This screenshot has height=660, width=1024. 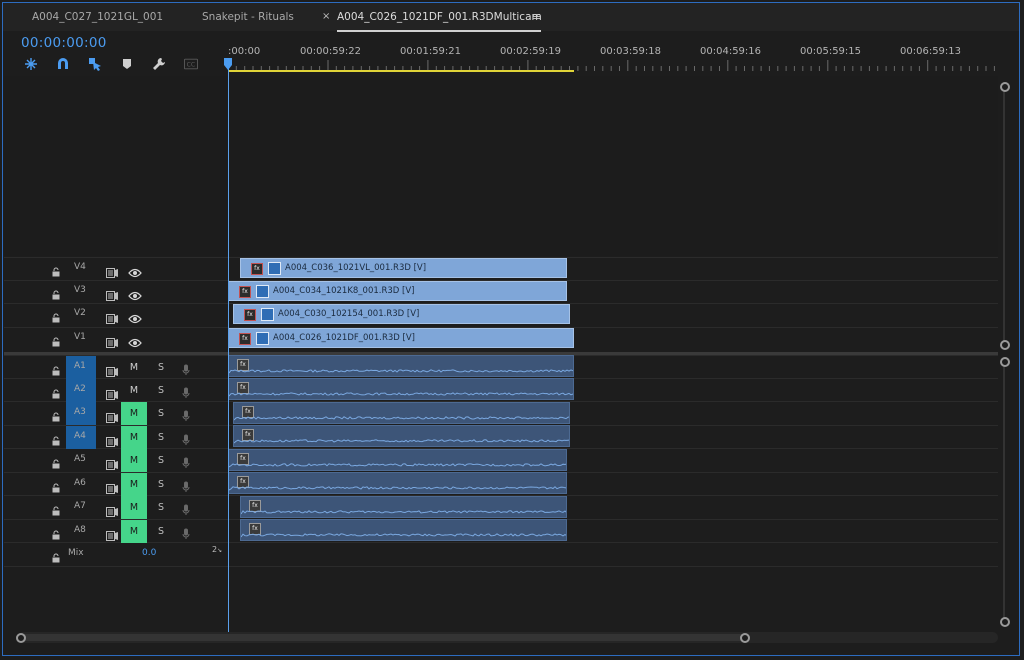 What do you see at coordinates (344, 291) in the screenshot?
I see `clip-name: A004_C034_1021K8_001.R3D [V]` at bounding box center [344, 291].